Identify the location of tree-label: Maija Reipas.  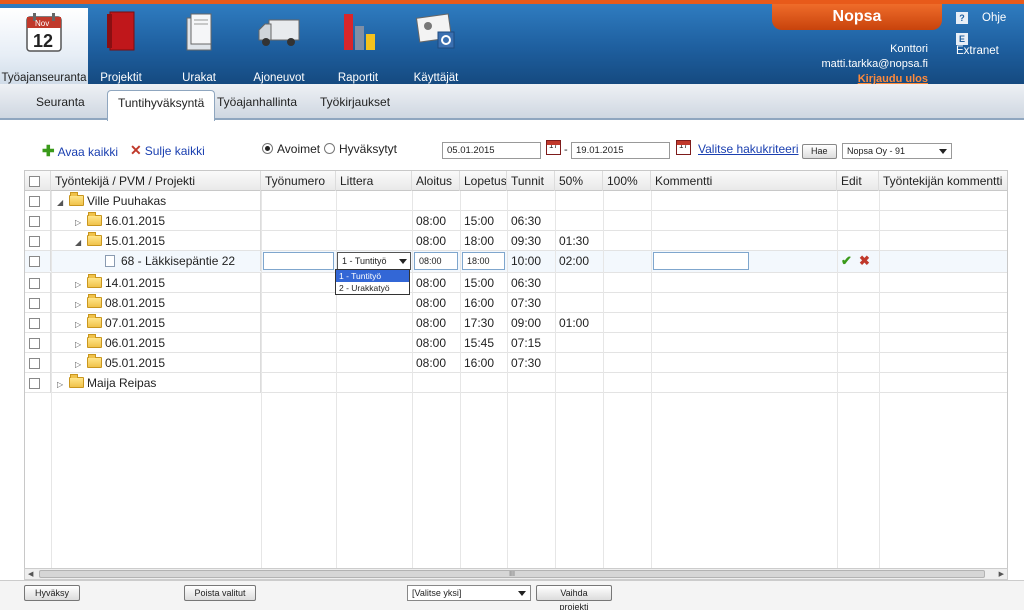
(121, 383).